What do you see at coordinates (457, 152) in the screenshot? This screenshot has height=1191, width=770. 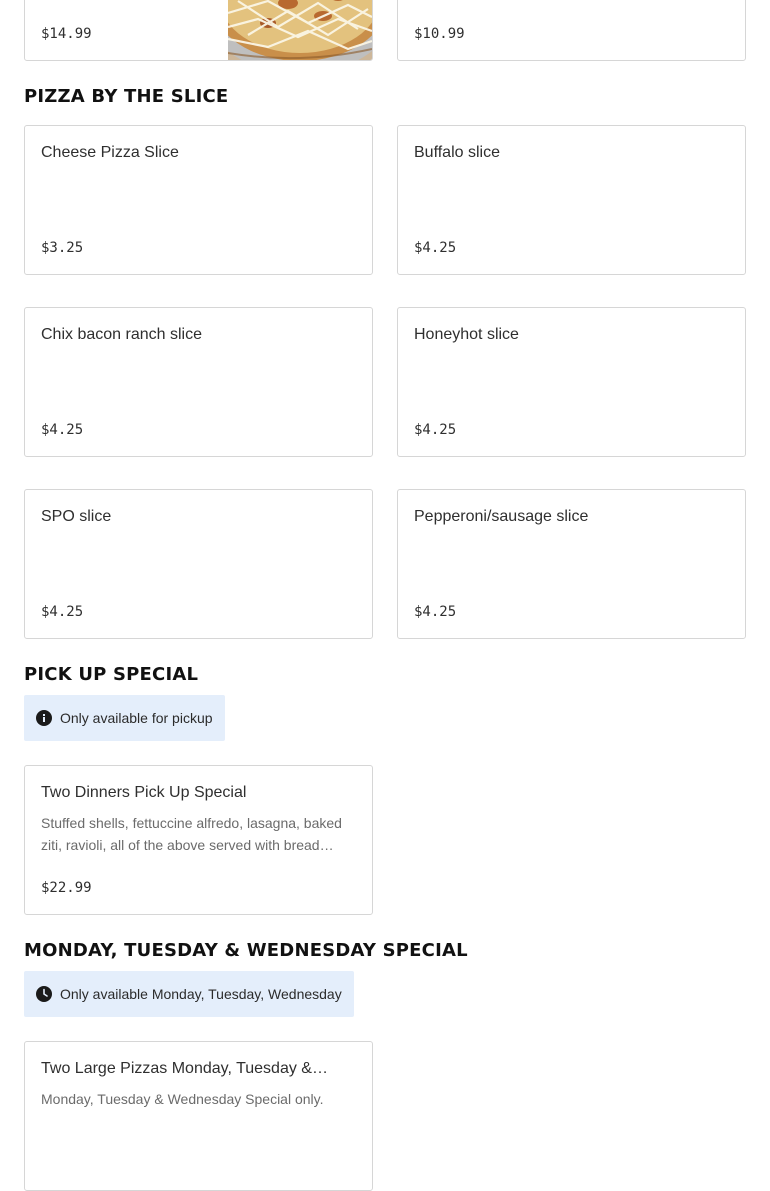 I see `item-name: Buffalo slice` at bounding box center [457, 152].